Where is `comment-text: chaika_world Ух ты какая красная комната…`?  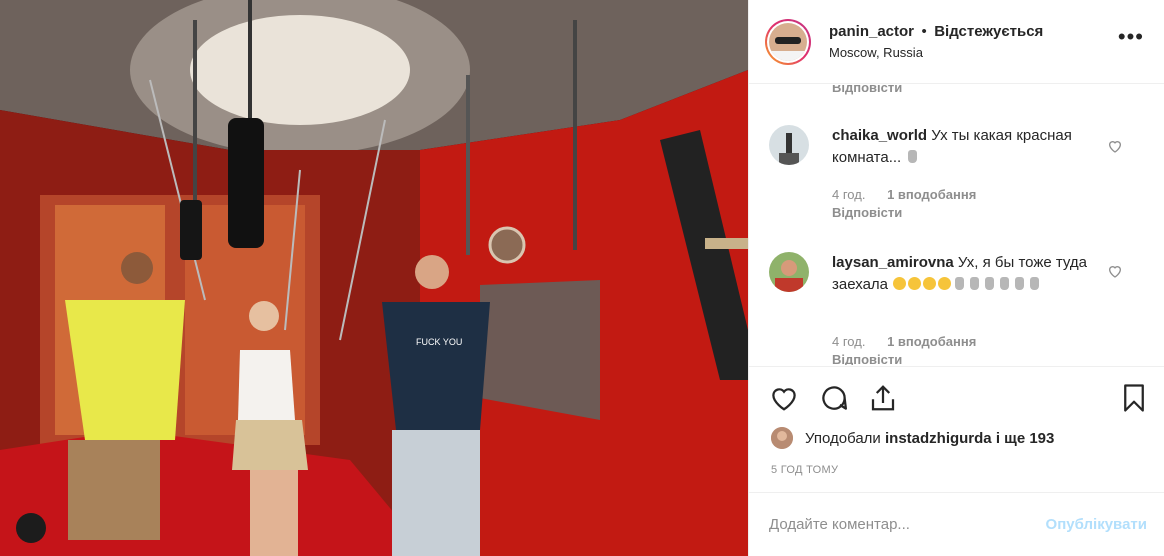
comment-text: chaika_world Ух ты какая красная комната… is located at coordinates (967, 147).